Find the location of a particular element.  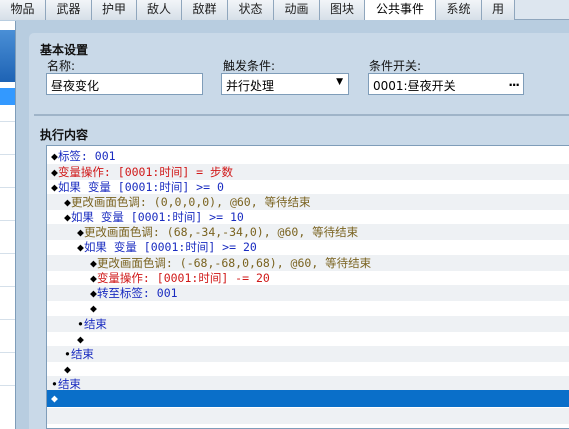

command-line: ◆标签: 001 is located at coordinates (308, 156).